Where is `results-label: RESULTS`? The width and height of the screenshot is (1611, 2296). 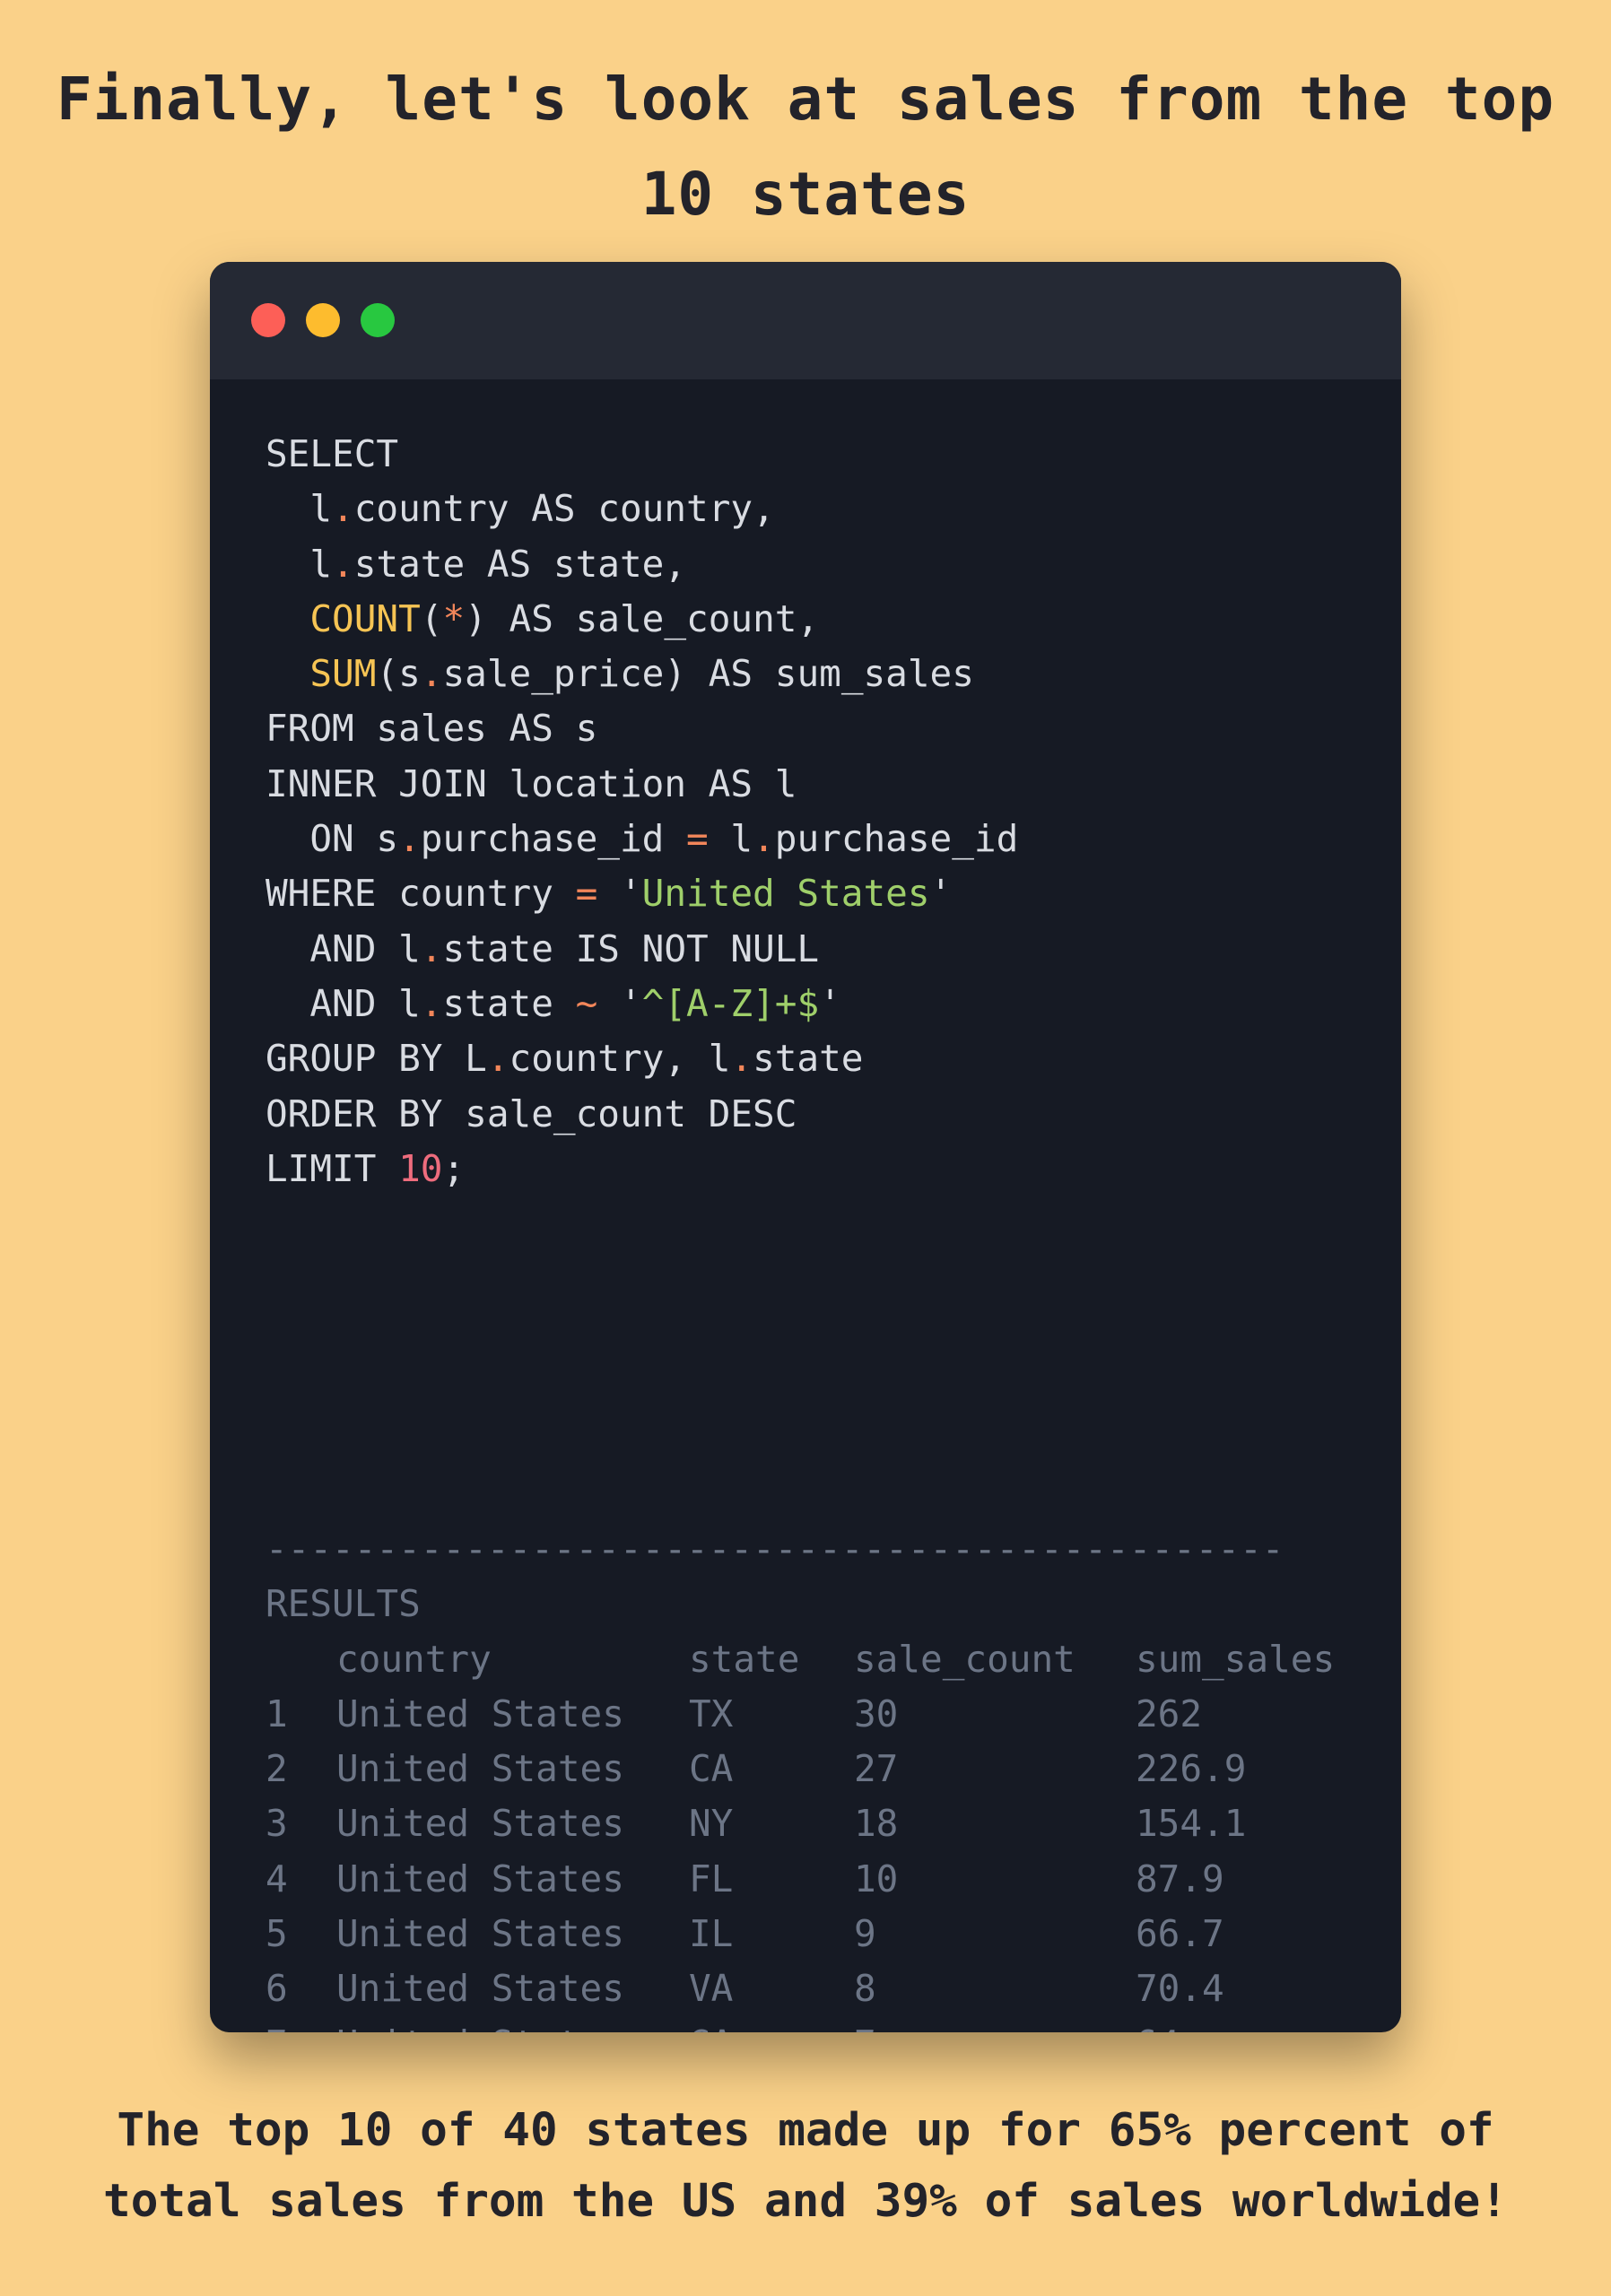 results-label: RESULTS is located at coordinates (343, 1604).